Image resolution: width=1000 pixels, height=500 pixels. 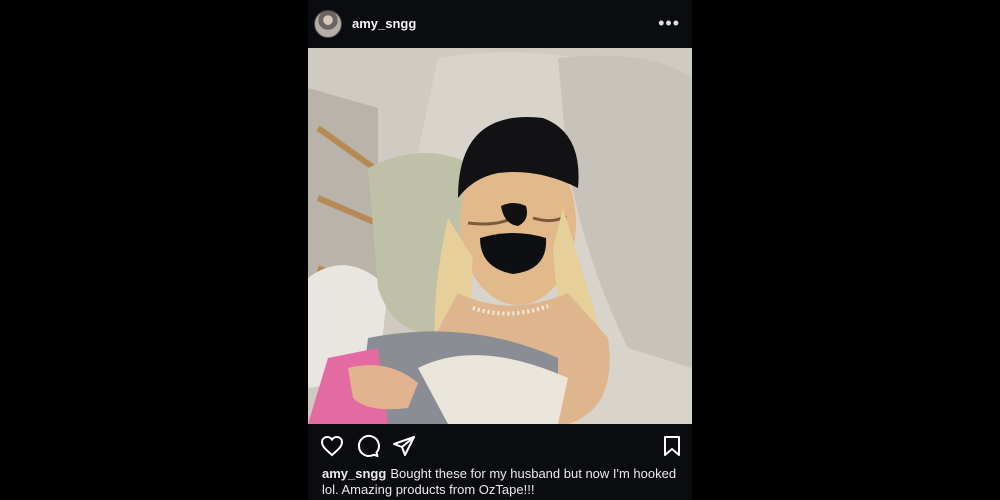 I want to click on comment-icon, so click(x=368, y=446).